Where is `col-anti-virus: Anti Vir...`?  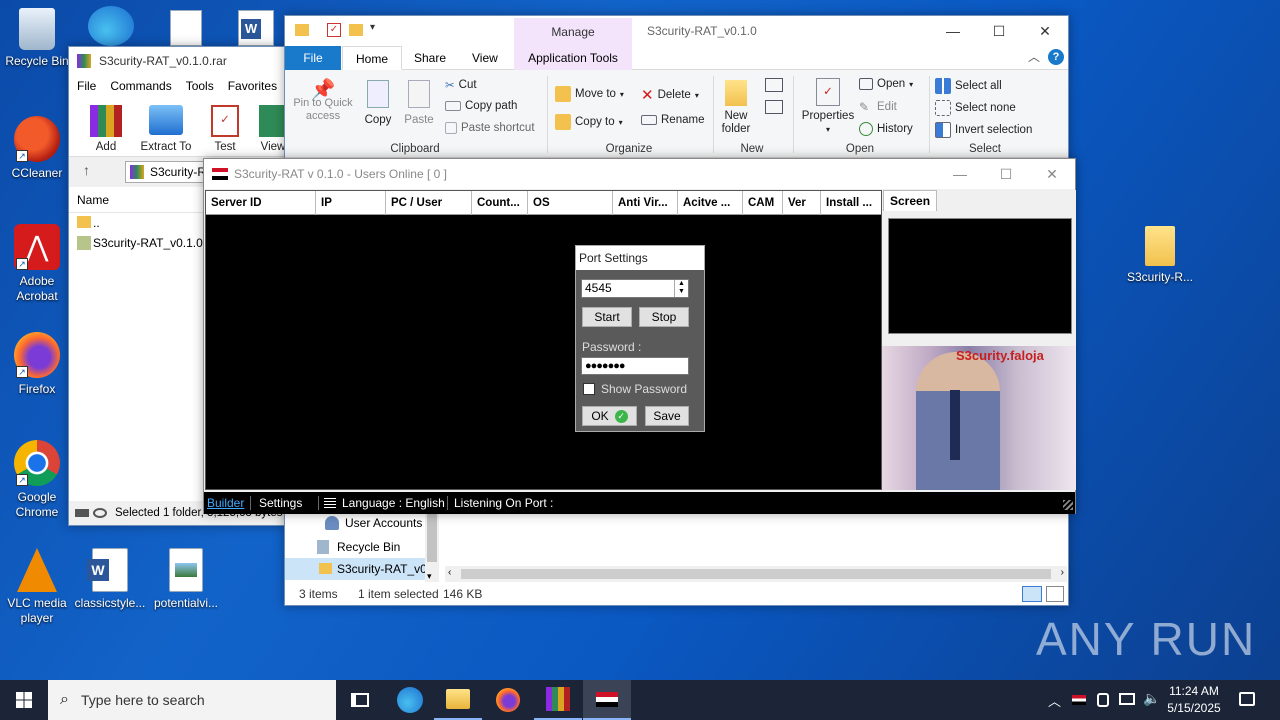
col-anti-virus: Anti Vir... is located at coordinates (645, 203).